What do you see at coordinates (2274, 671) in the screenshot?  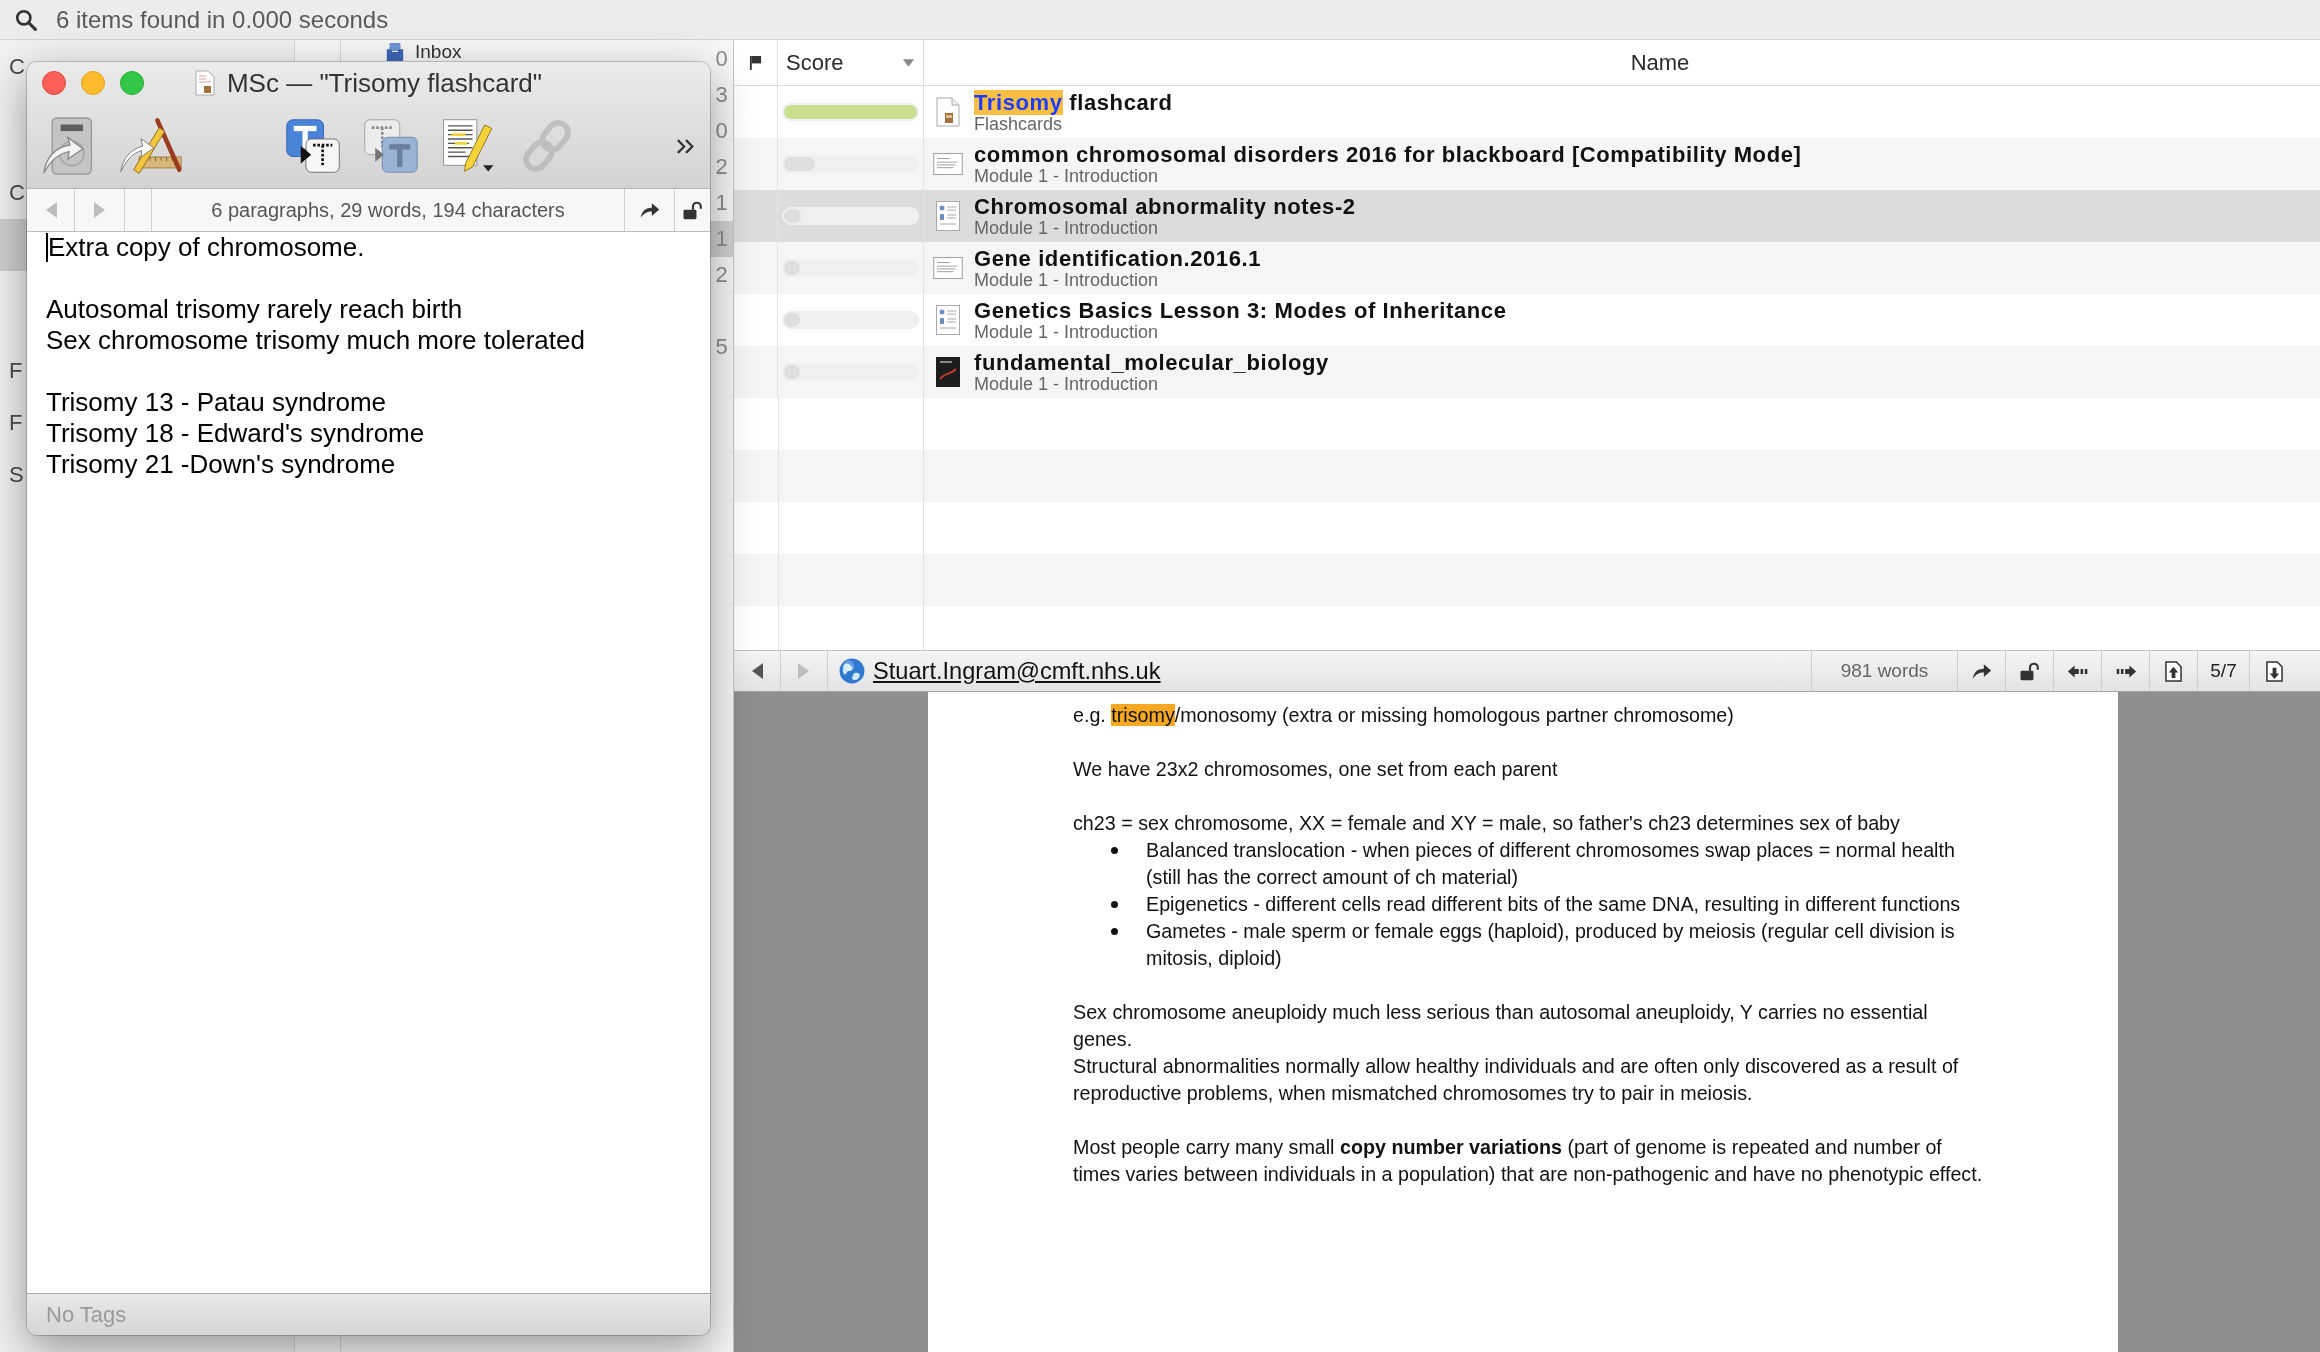 I see `document-down-icon` at bounding box center [2274, 671].